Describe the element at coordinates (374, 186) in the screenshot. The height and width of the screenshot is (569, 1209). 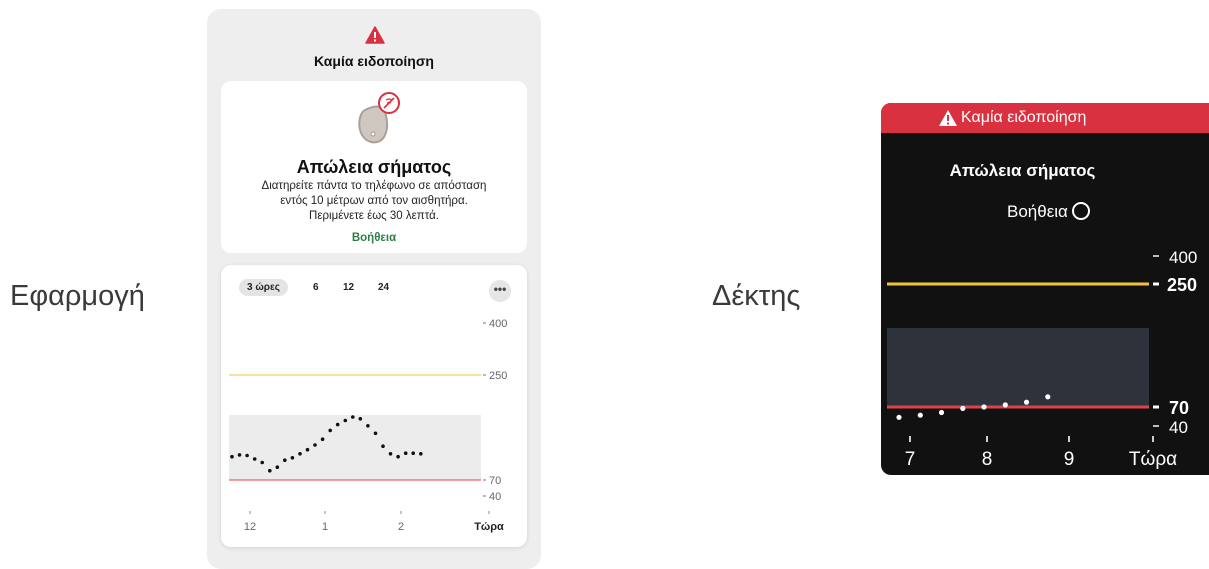
I see `card-body-line: Διατηρείτε πάντα το τηλέφωνο σε απόσταση` at that location.